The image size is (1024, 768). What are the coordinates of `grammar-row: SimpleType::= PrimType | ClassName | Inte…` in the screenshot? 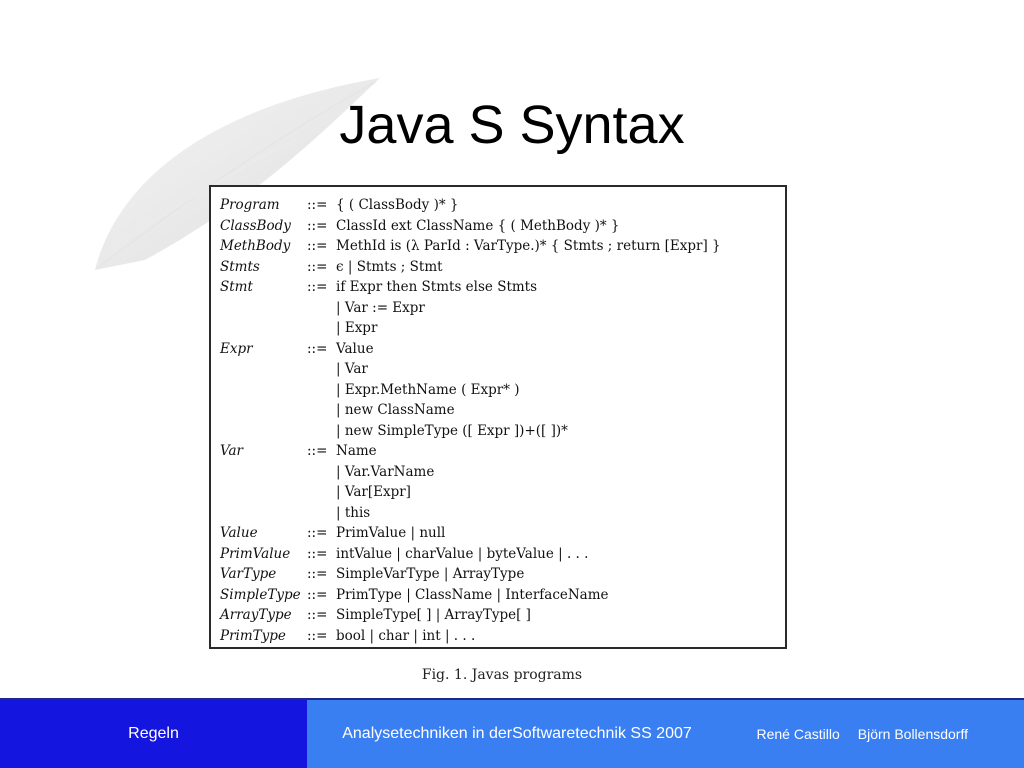 It's located at (498, 595).